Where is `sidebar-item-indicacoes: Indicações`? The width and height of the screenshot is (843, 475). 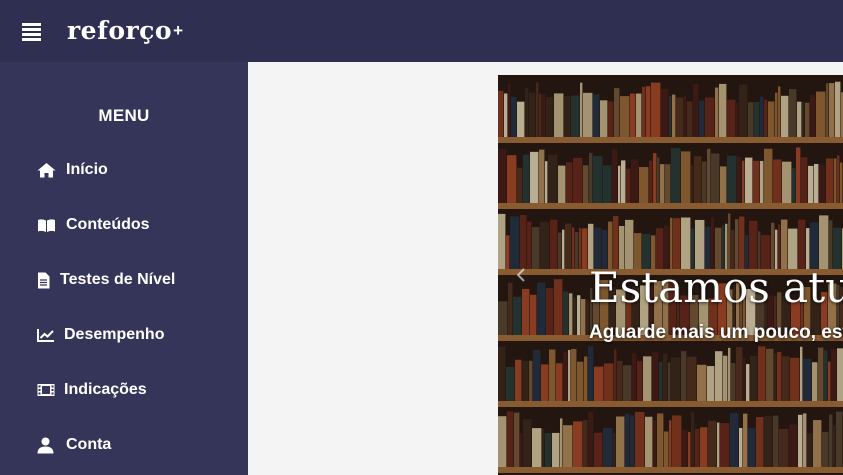
sidebar-item-indicacoes: Indicações is located at coordinates (92, 390).